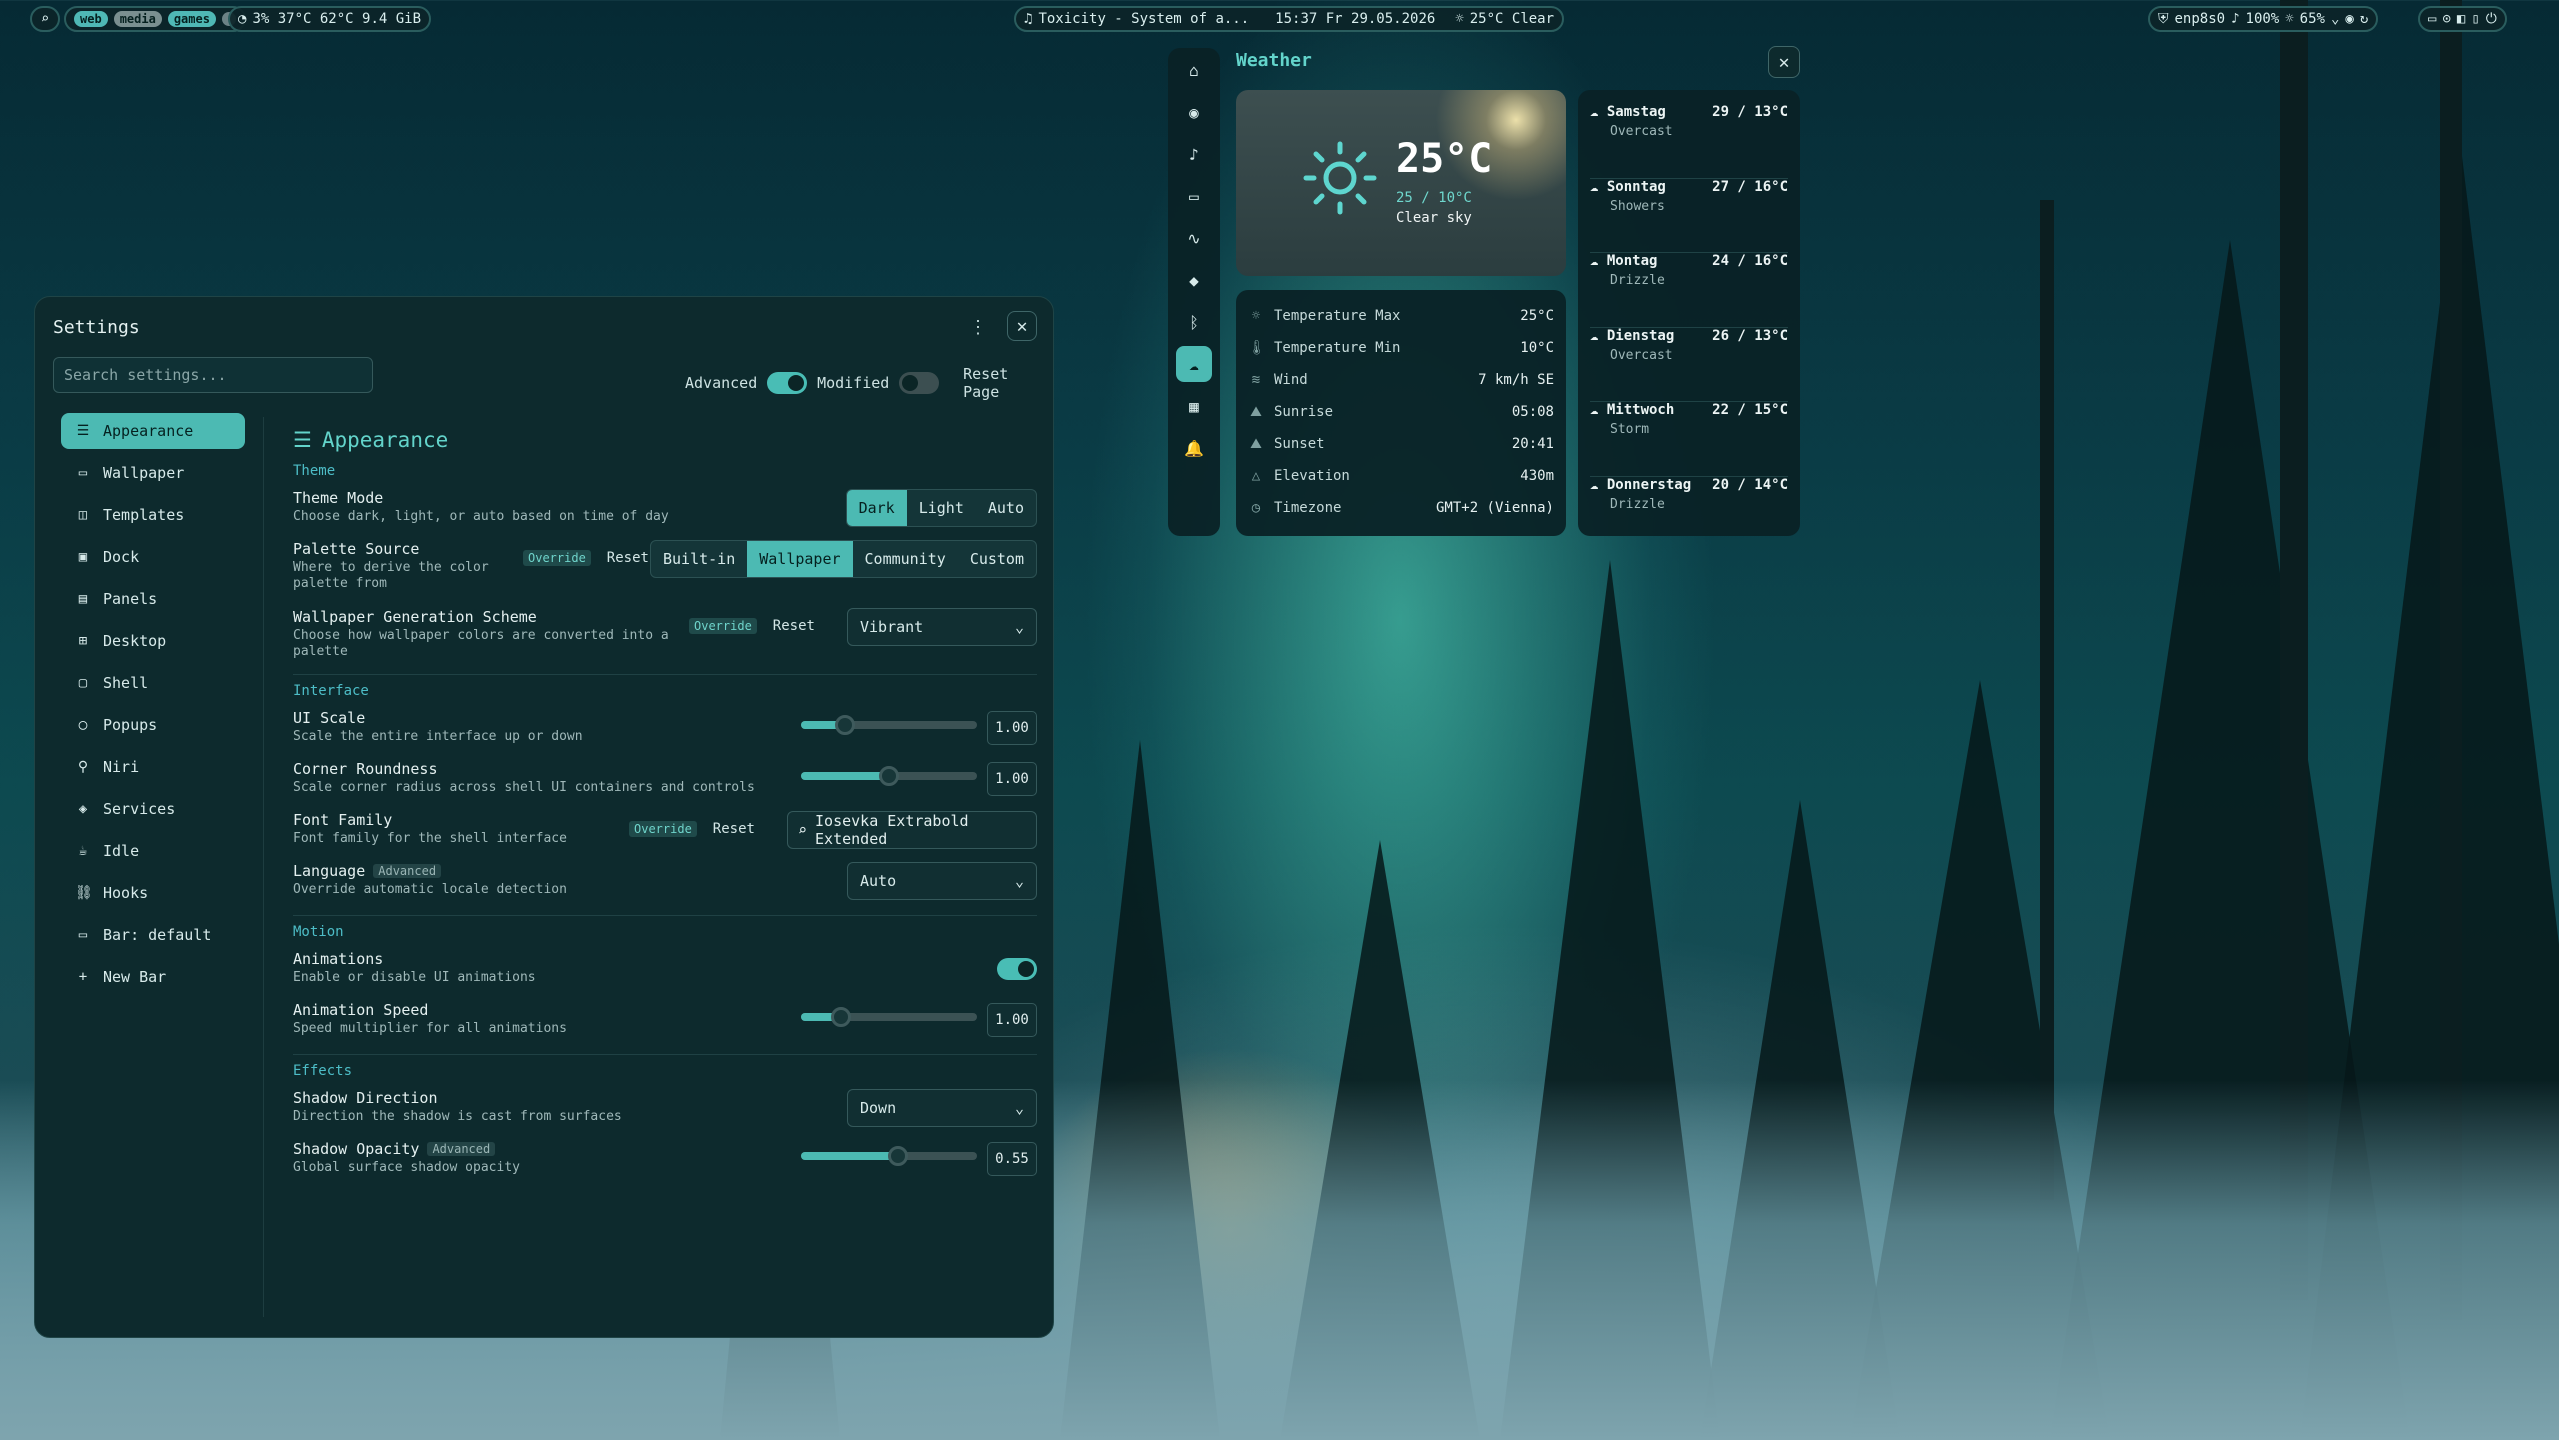 The image size is (2559, 1440). Describe the element at coordinates (1008, 383) in the screenshot. I see `reset-page-button: Reset Page` at that location.